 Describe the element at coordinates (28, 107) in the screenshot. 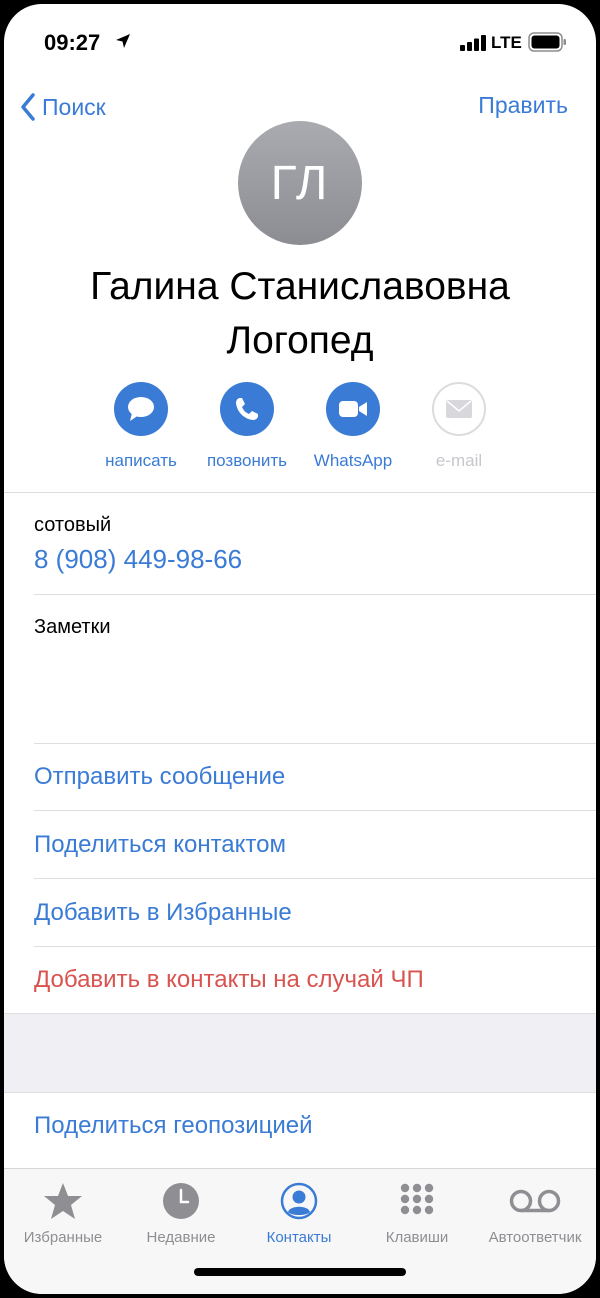

I see `chevron-left-icon` at that location.